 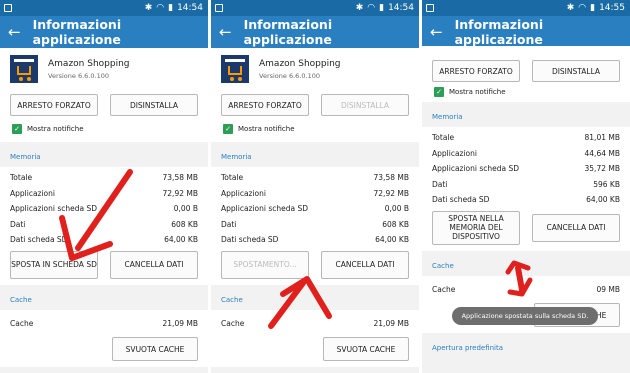 I want to click on memory-row-data: Dati 596 KB, so click(x=526, y=184).